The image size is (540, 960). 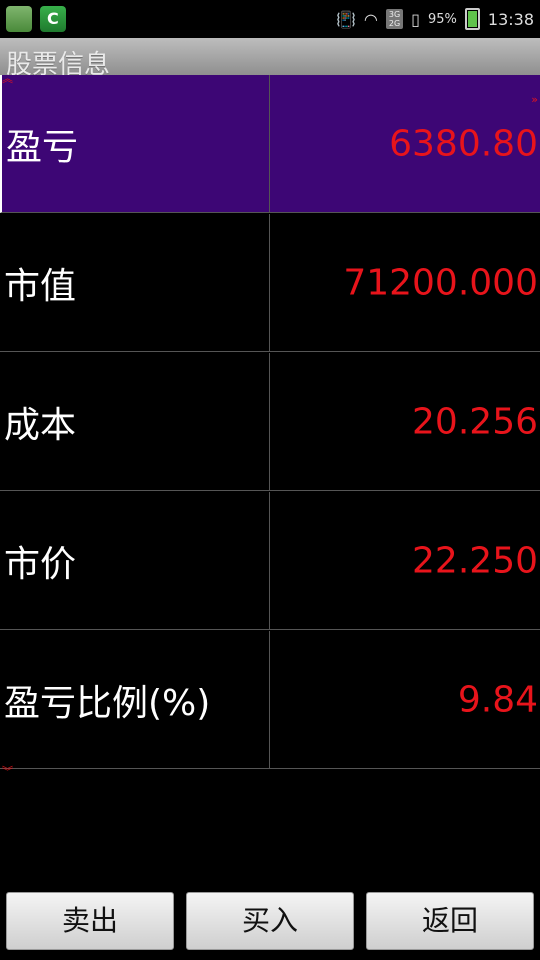 What do you see at coordinates (58, 62) in the screenshot?
I see `page-title: 股票信息` at bounding box center [58, 62].